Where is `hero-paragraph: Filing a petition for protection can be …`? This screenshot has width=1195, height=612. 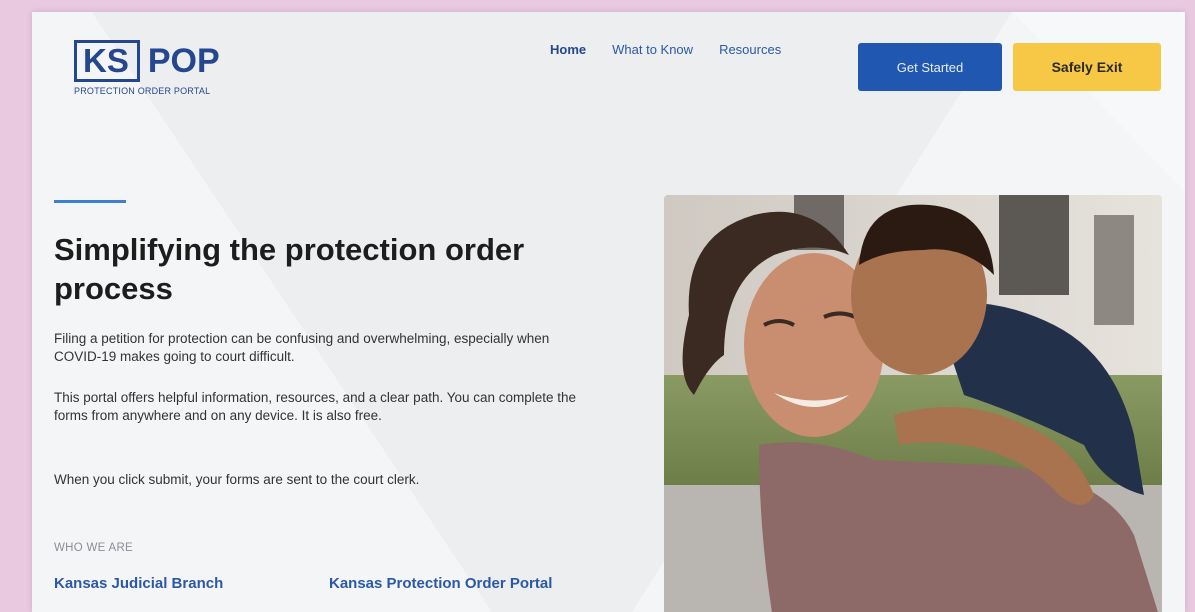 hero-paragraph: Filing a petition for protection can be … is located at coordinates (302, 347).